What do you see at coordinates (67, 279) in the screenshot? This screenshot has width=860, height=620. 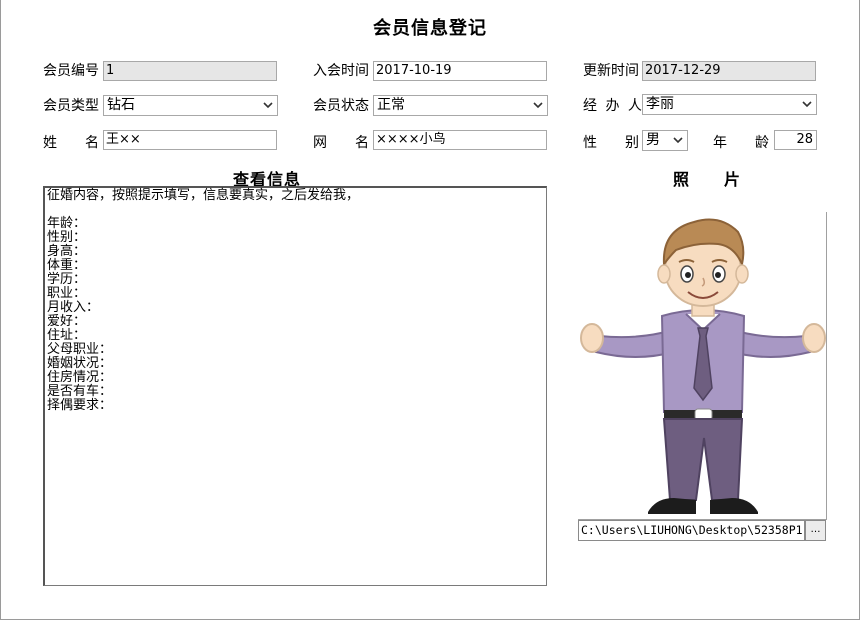 I see `info-line: 学历：` at bounding box center [67, 279].